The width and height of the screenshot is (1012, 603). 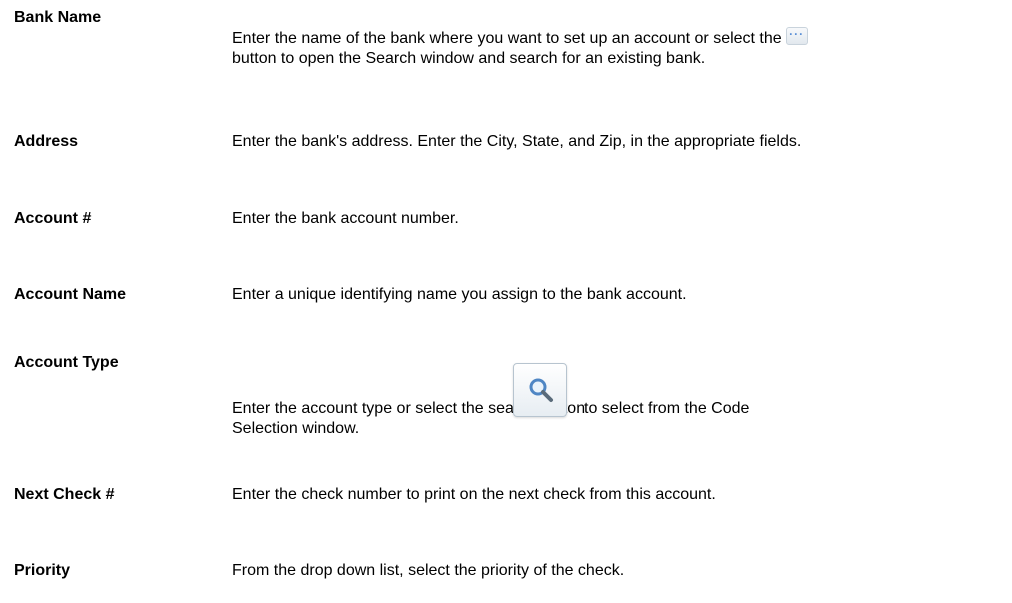 What do you see at coordinates (667, 408) in the screenshot?
I see `desc-account-type-line1b: to select from the Code` at bounding box center [667, 408].